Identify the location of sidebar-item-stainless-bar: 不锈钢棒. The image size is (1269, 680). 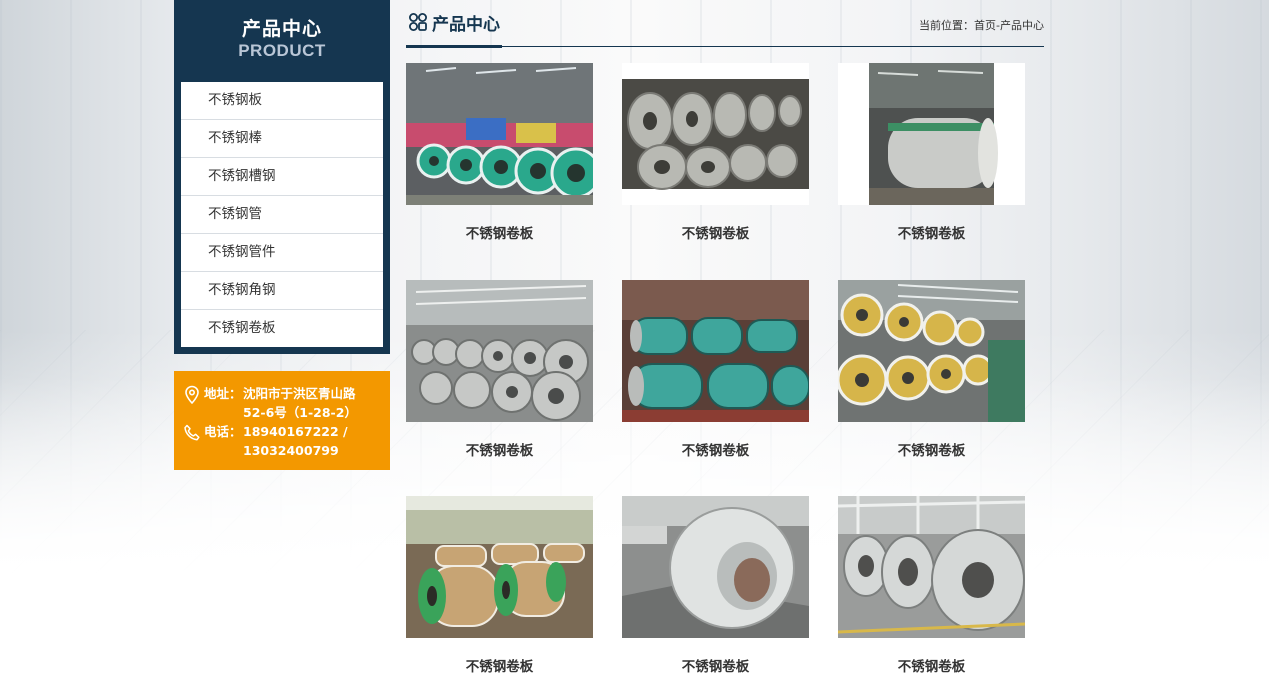
(282, 139).